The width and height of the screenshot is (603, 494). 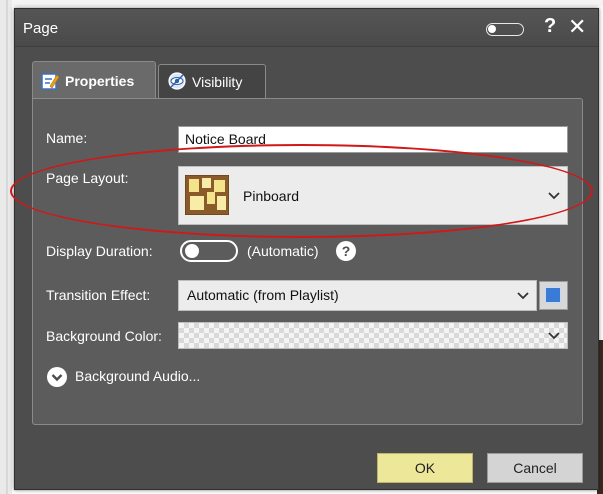 What do you see at coordinates (550, 26) in the screenshot?
I see `help-button: ?` at bounding box center [550, 26].